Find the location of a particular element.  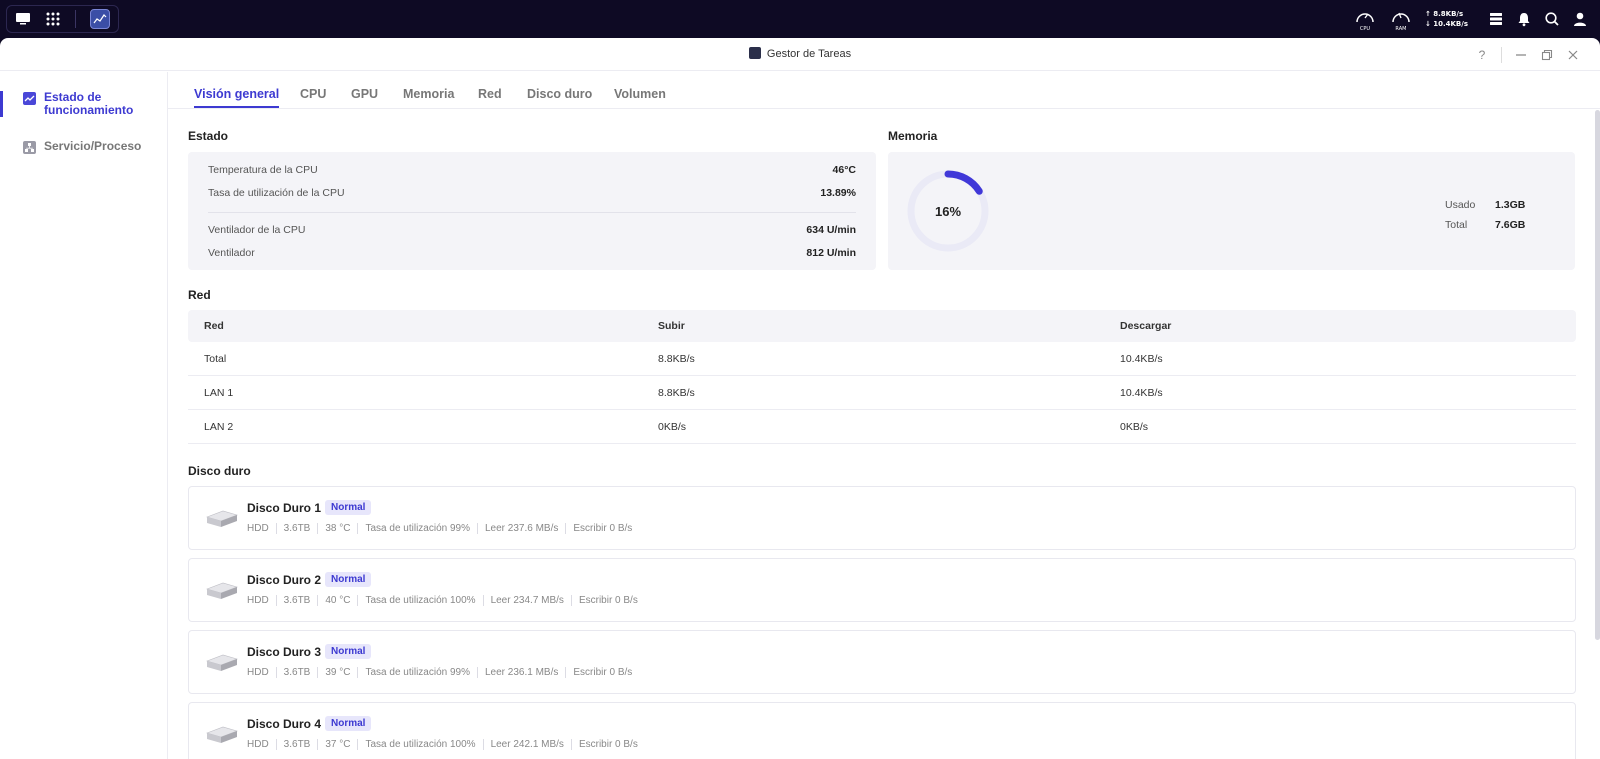

desktop-icon is located at coordinates (23, 19).